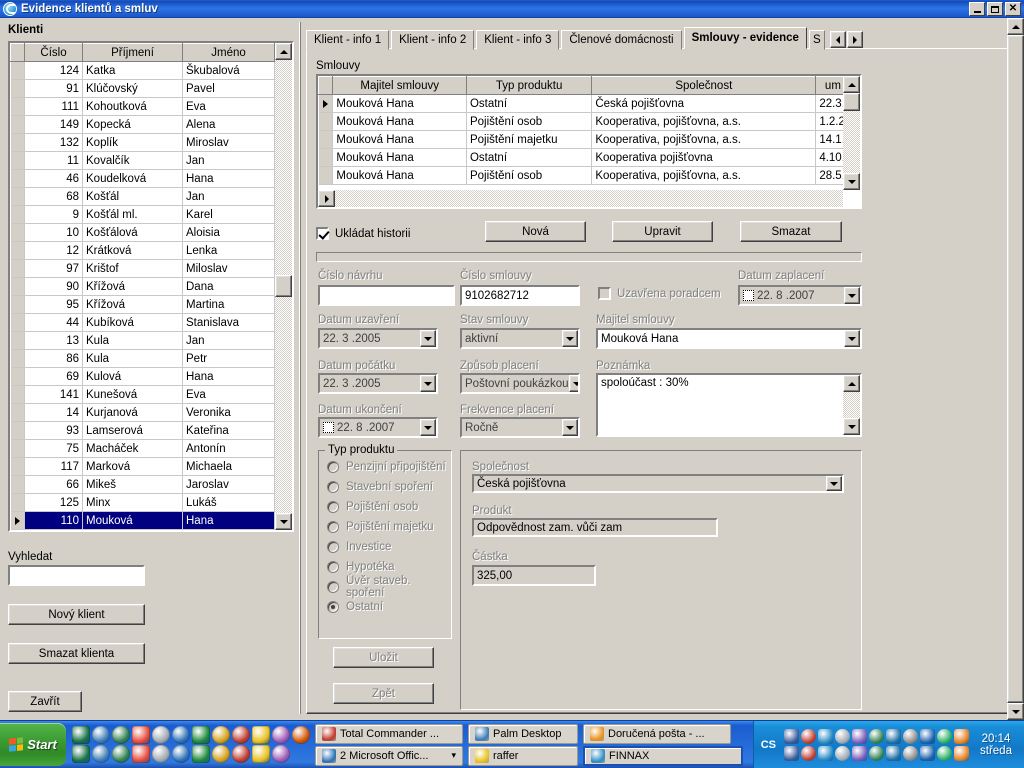 This screenshot has width=1024, height=768. Describe the element at coordinates (520, 338) in the screenshot. I see `field-stav-smlouvy: aktivní` at that location.